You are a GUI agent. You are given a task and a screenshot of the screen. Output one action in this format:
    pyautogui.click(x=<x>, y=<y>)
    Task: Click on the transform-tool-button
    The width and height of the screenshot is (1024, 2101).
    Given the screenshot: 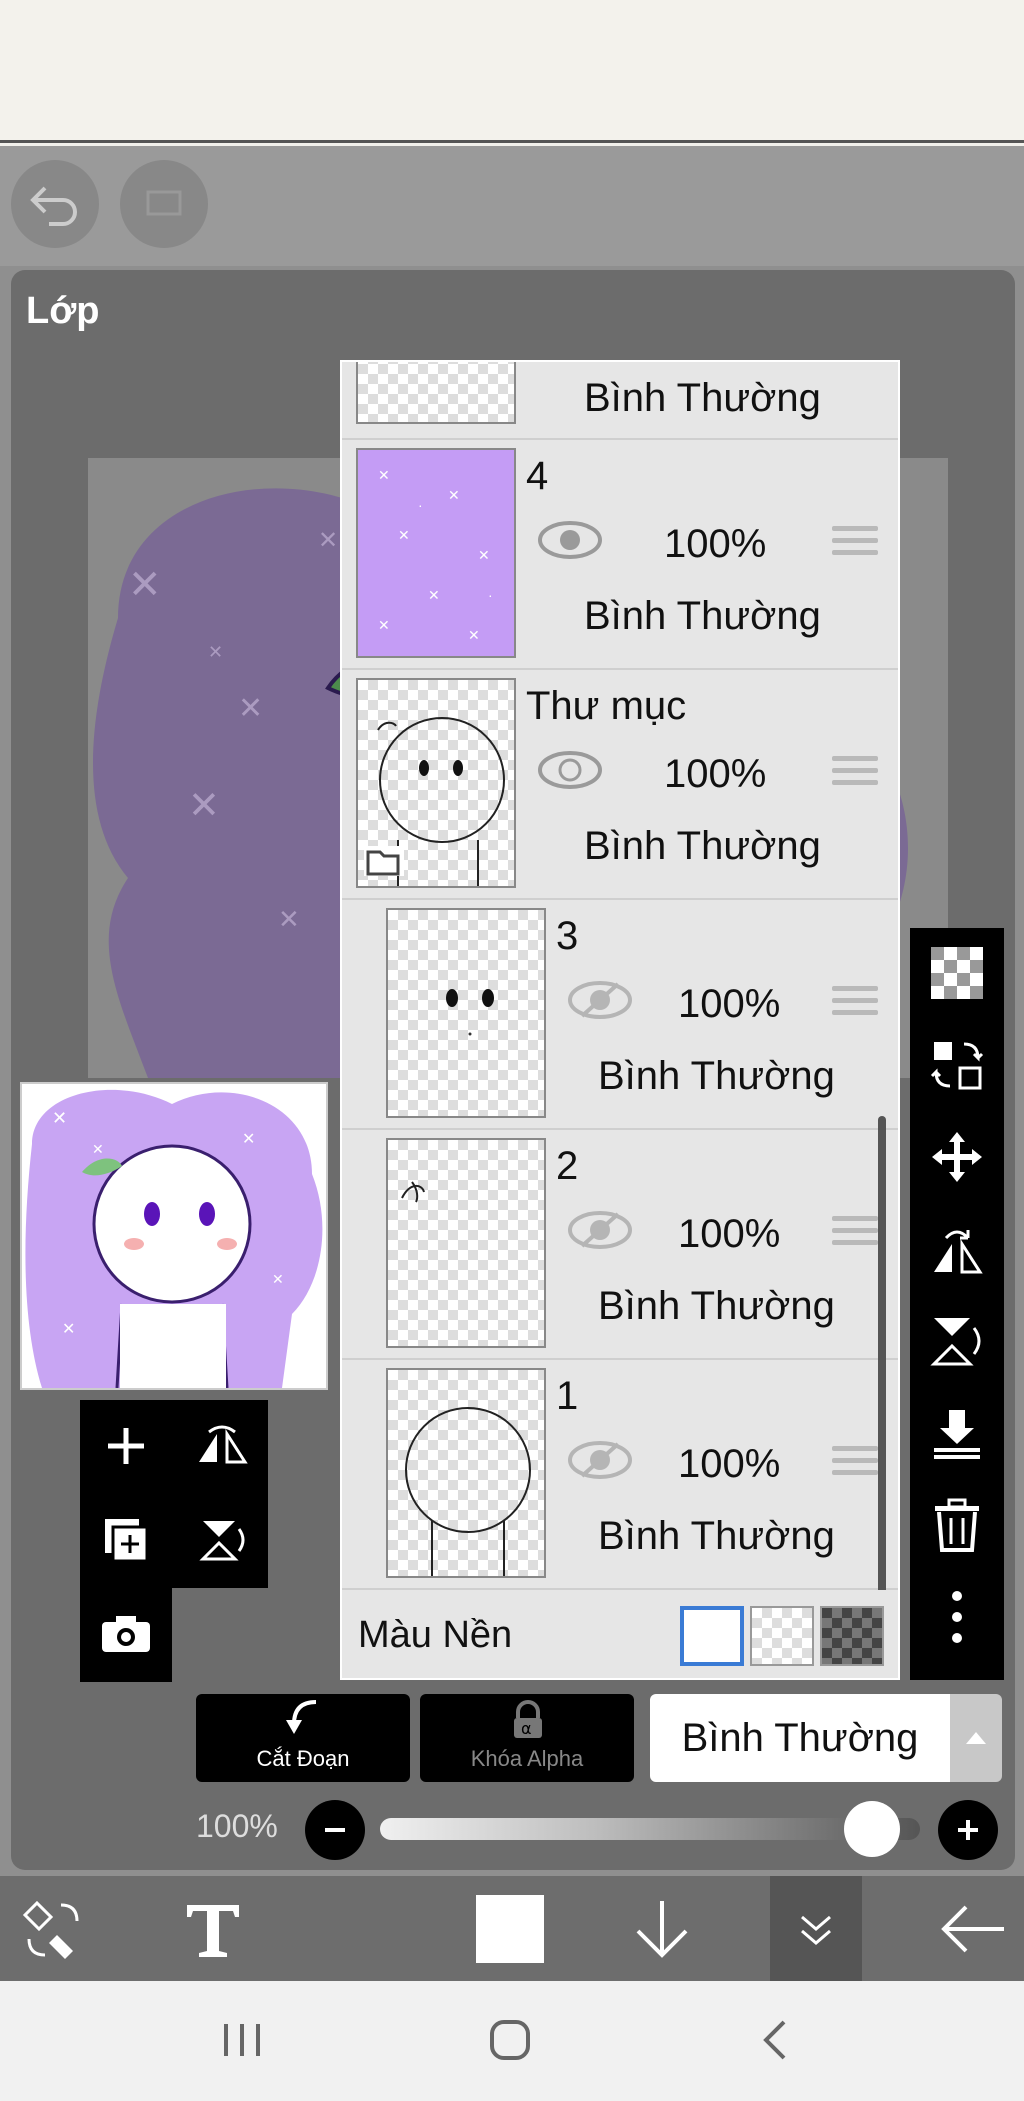 What is the action you would take?
    pyautogui.click(x=53, y=1928)
    